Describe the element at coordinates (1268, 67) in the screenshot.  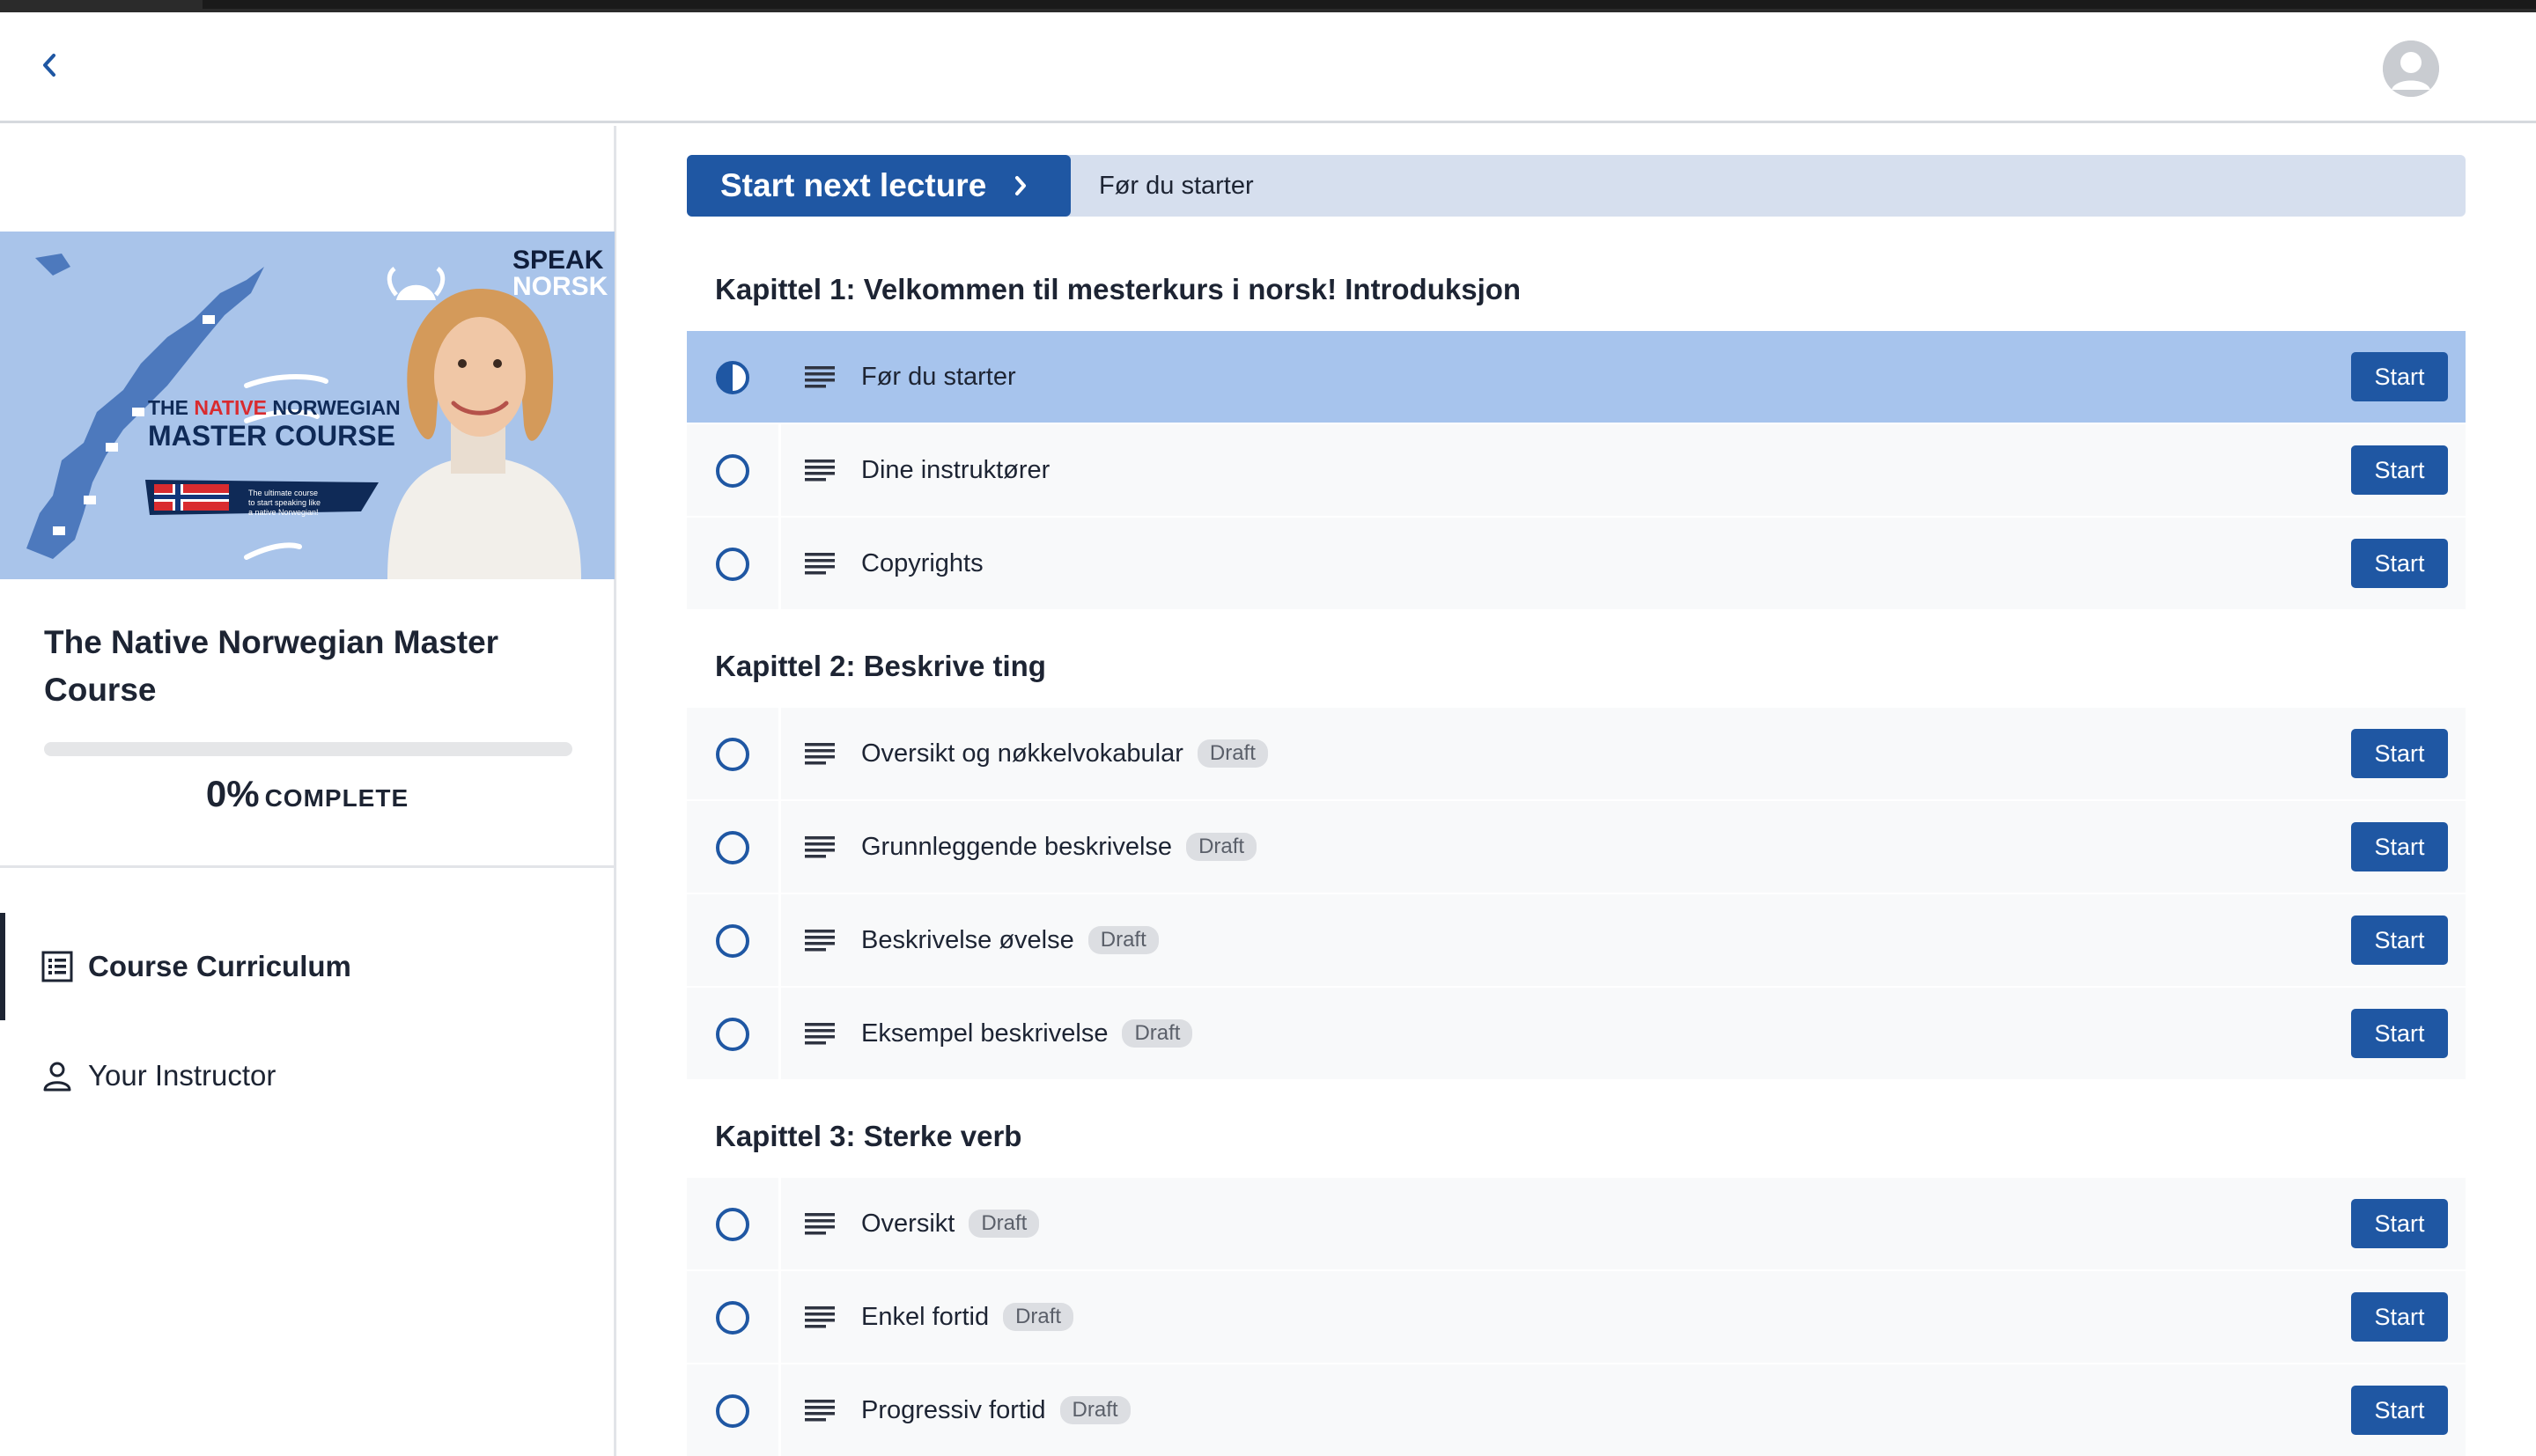
I see `top-header` at that location.